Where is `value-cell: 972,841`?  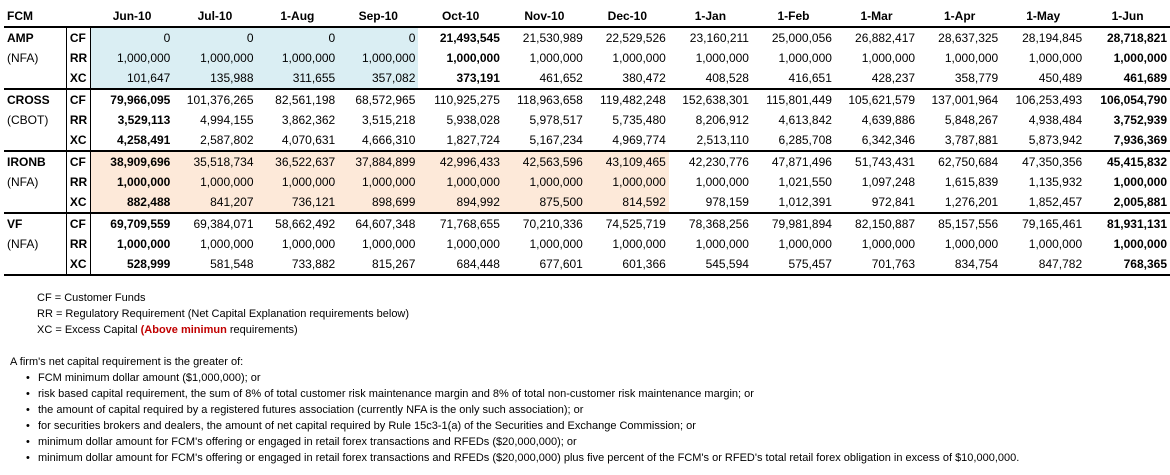 value-cell: 972,841 is located at coordinates (876, 203).